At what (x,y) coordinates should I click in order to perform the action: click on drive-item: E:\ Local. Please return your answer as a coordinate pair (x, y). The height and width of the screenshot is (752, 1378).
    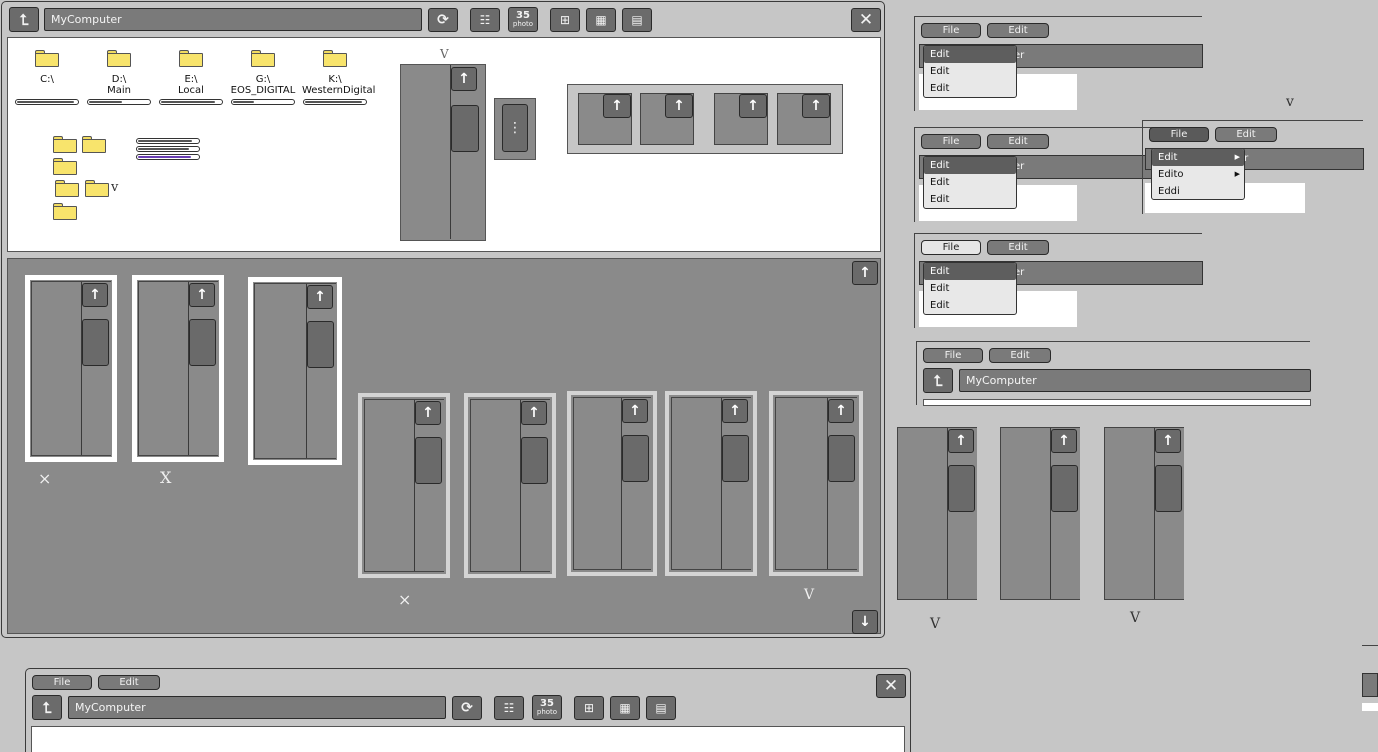
    Looking at the image, I should click on (191, 77).